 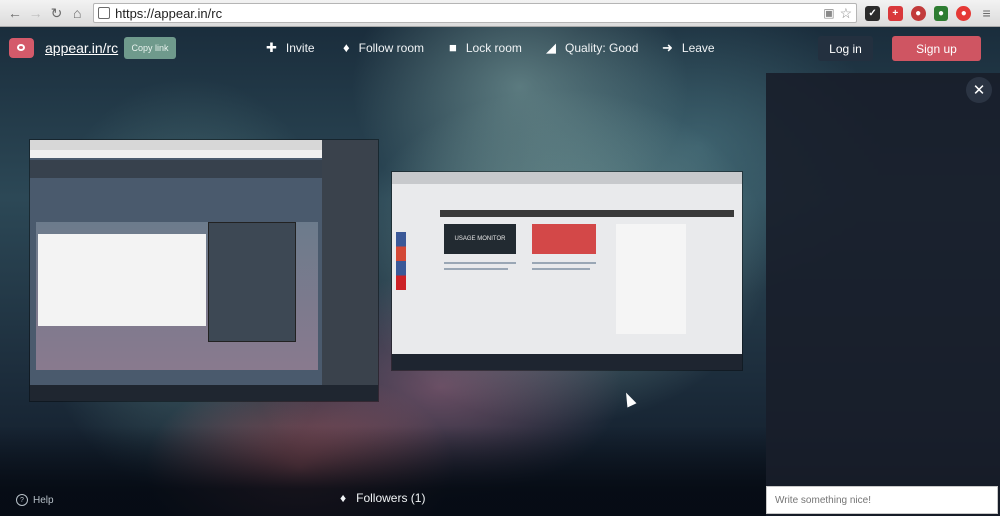 I want to click on nested-video-feed, so click(x=177, y=296).